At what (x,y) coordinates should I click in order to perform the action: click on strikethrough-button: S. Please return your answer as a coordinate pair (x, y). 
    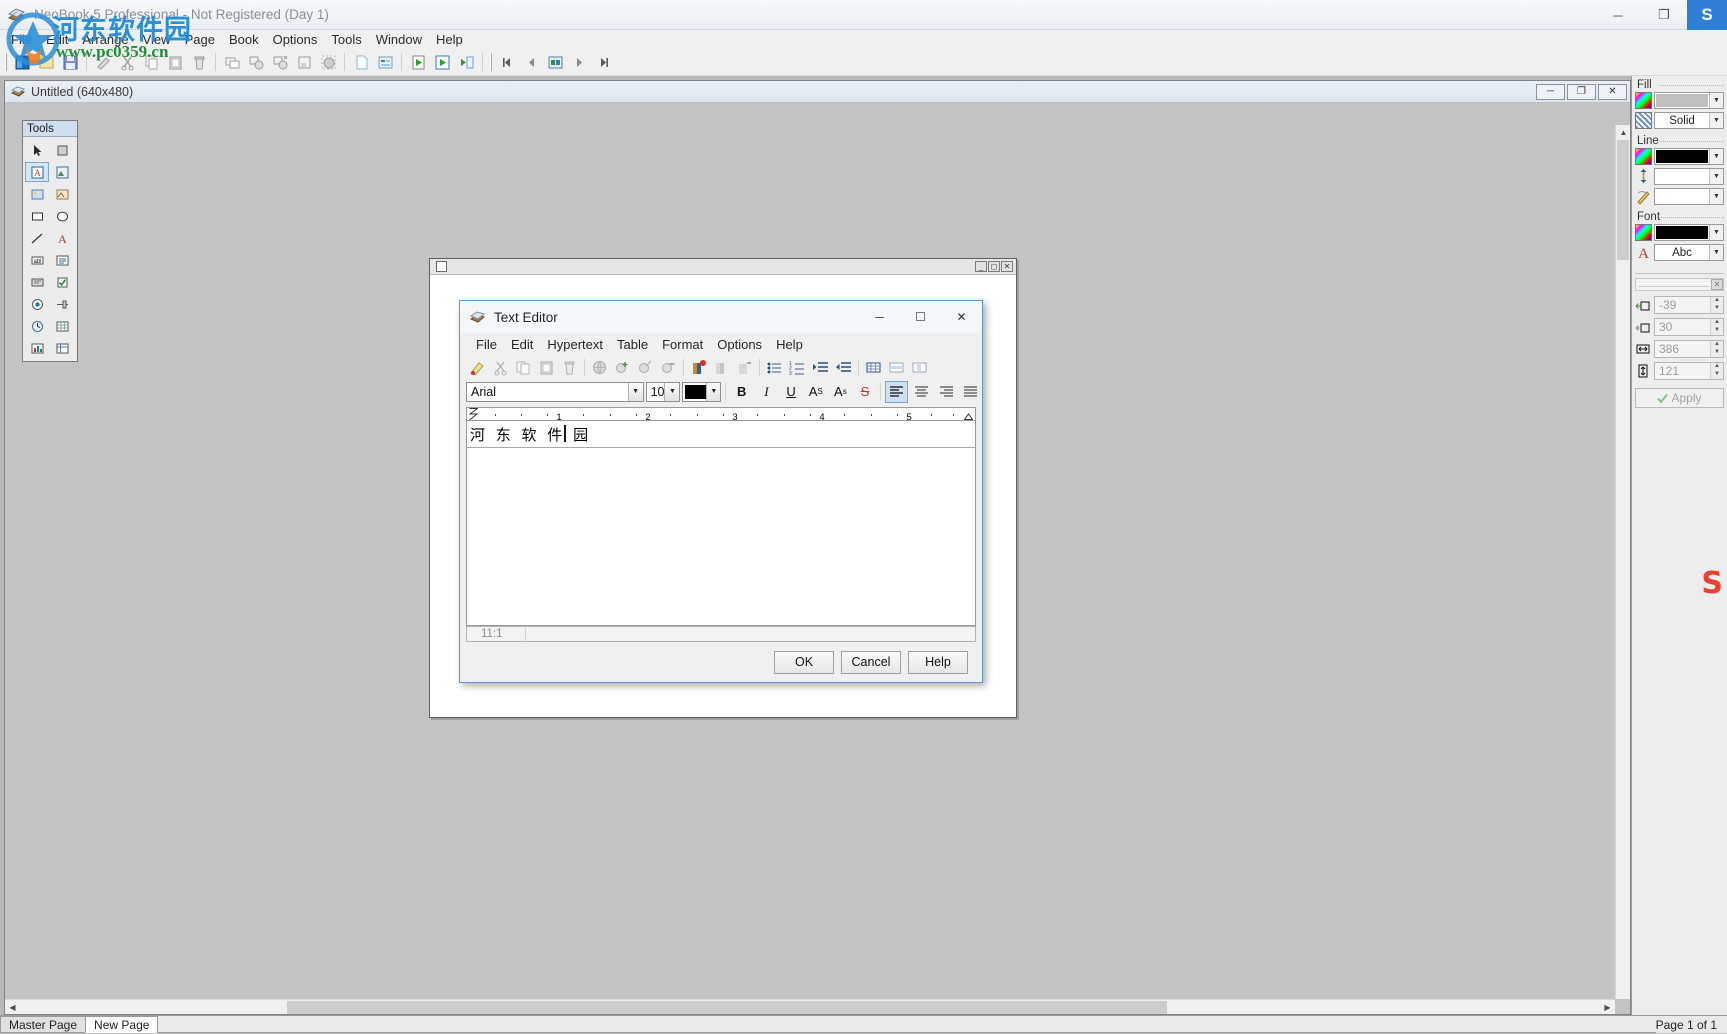
    Looking at the image, I should click on (865, 392).